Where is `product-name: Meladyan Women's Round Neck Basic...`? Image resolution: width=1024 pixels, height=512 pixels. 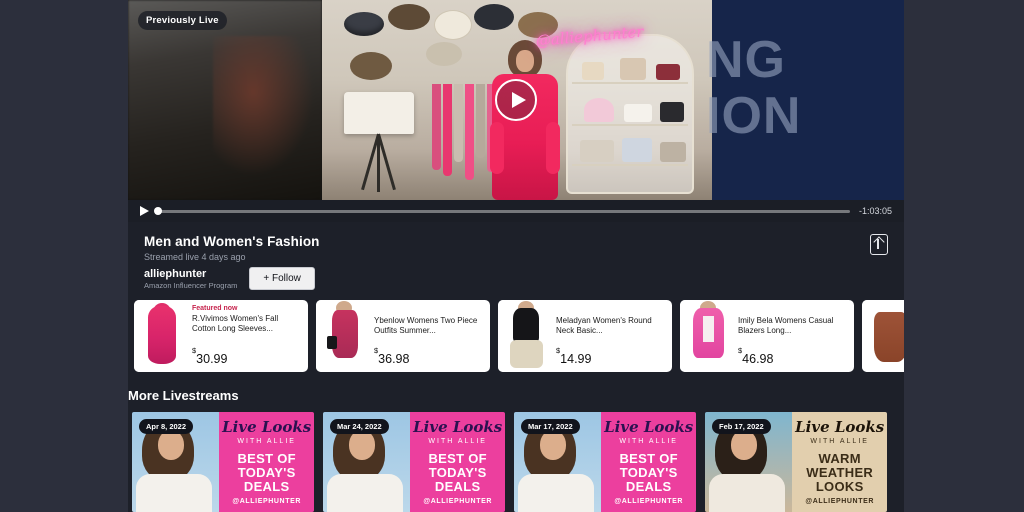
product-name: Meladyan Women's Round Neck Basic... is located at coordinates (604, 325).